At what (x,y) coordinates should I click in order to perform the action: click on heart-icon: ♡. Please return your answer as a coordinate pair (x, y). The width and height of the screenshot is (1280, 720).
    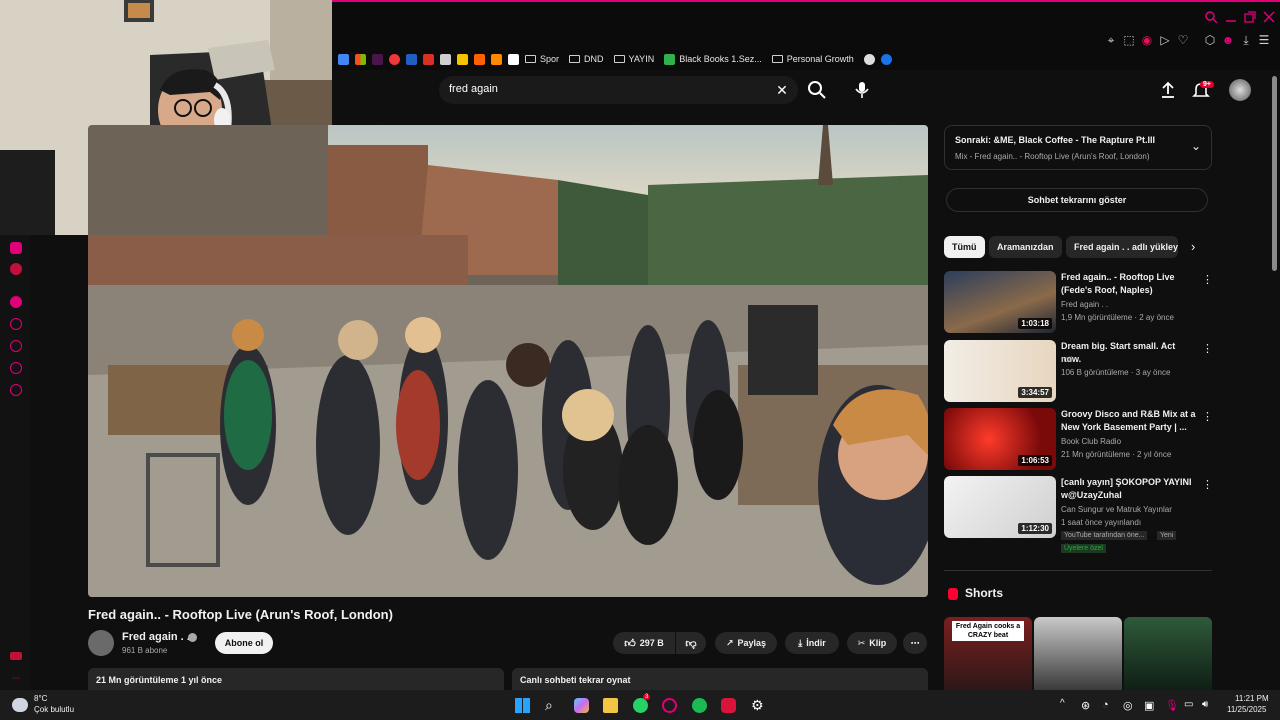
    Looking at the image, I should click on (1183, 40).